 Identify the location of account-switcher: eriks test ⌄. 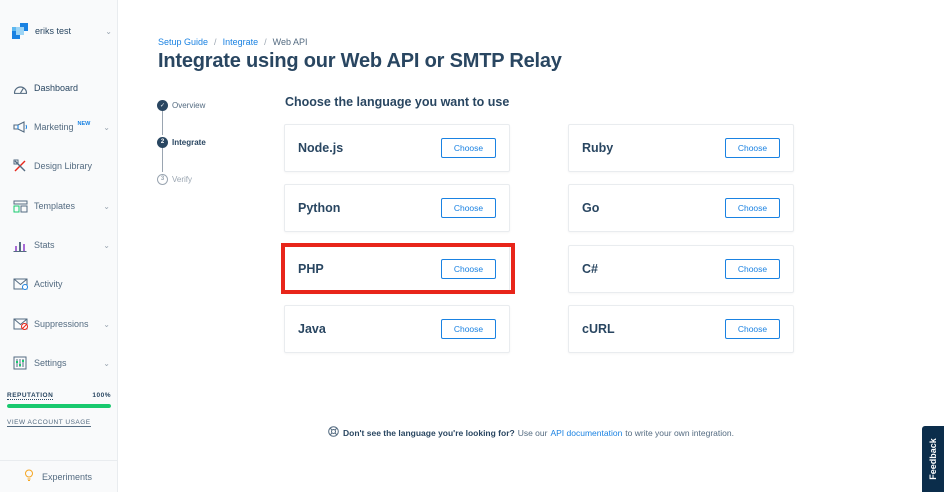
(62, 31).